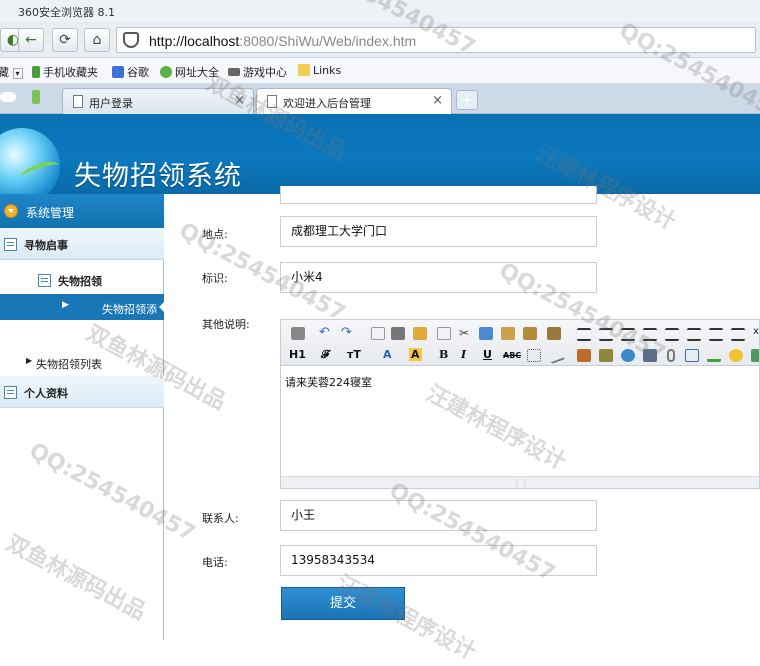  What do you see at coordinates (17, 73) in the screenshot?
I see `dropdown-icon: ▾` at bounding box center [17, 73].